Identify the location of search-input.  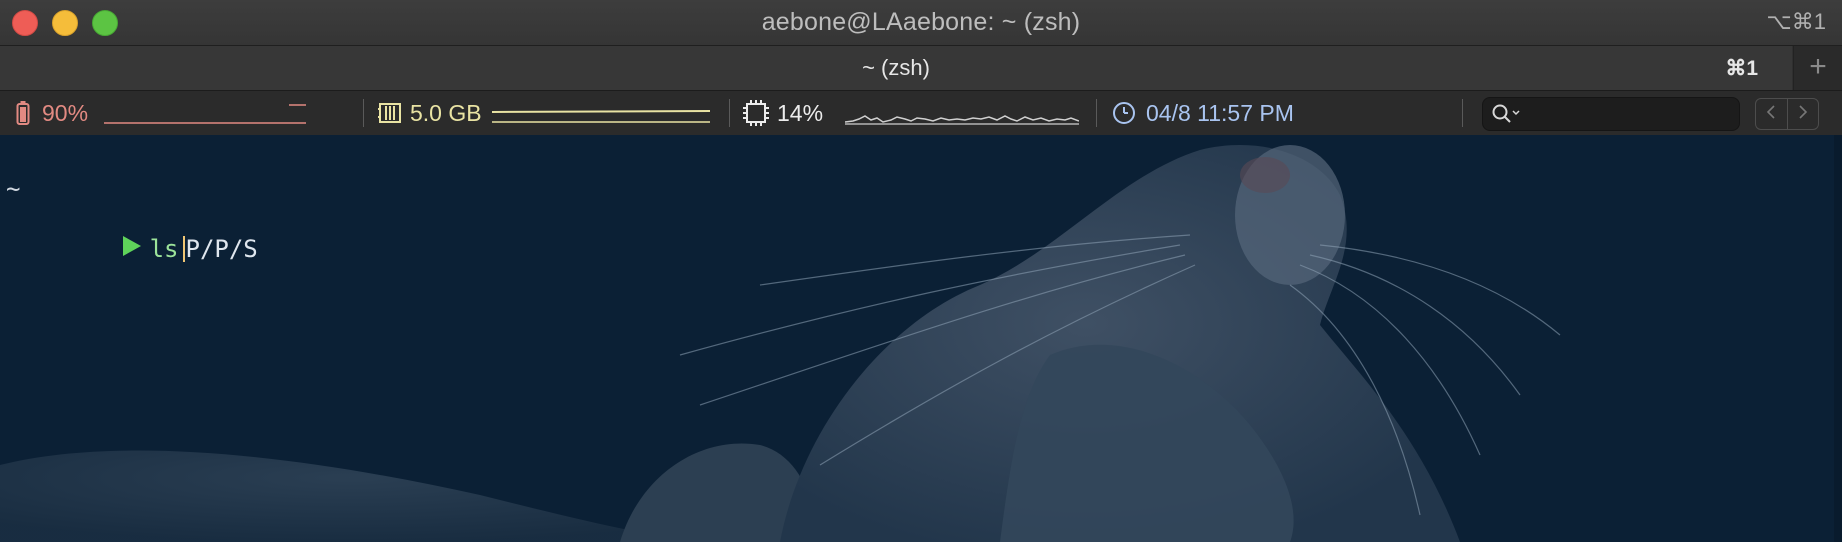
(1611, 114).